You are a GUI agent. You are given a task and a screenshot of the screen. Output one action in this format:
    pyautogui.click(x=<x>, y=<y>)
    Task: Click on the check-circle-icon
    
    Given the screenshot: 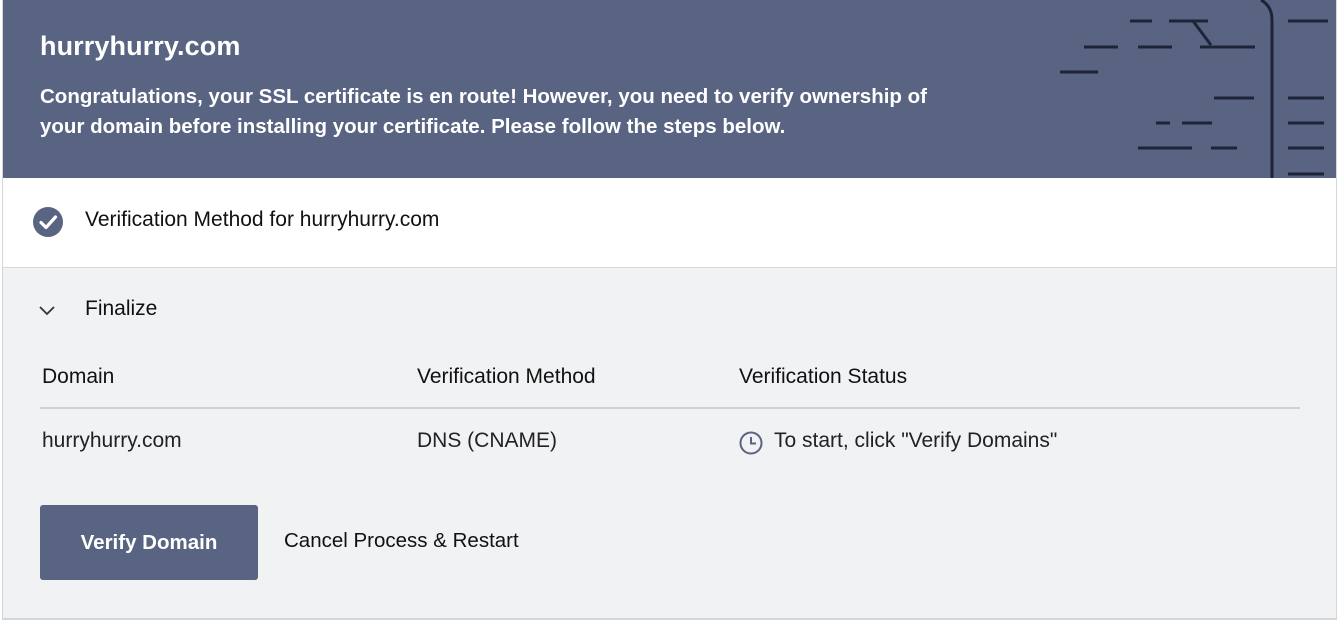 What is the action you would take?
    pyautogui.click(x=48, y=222)
    